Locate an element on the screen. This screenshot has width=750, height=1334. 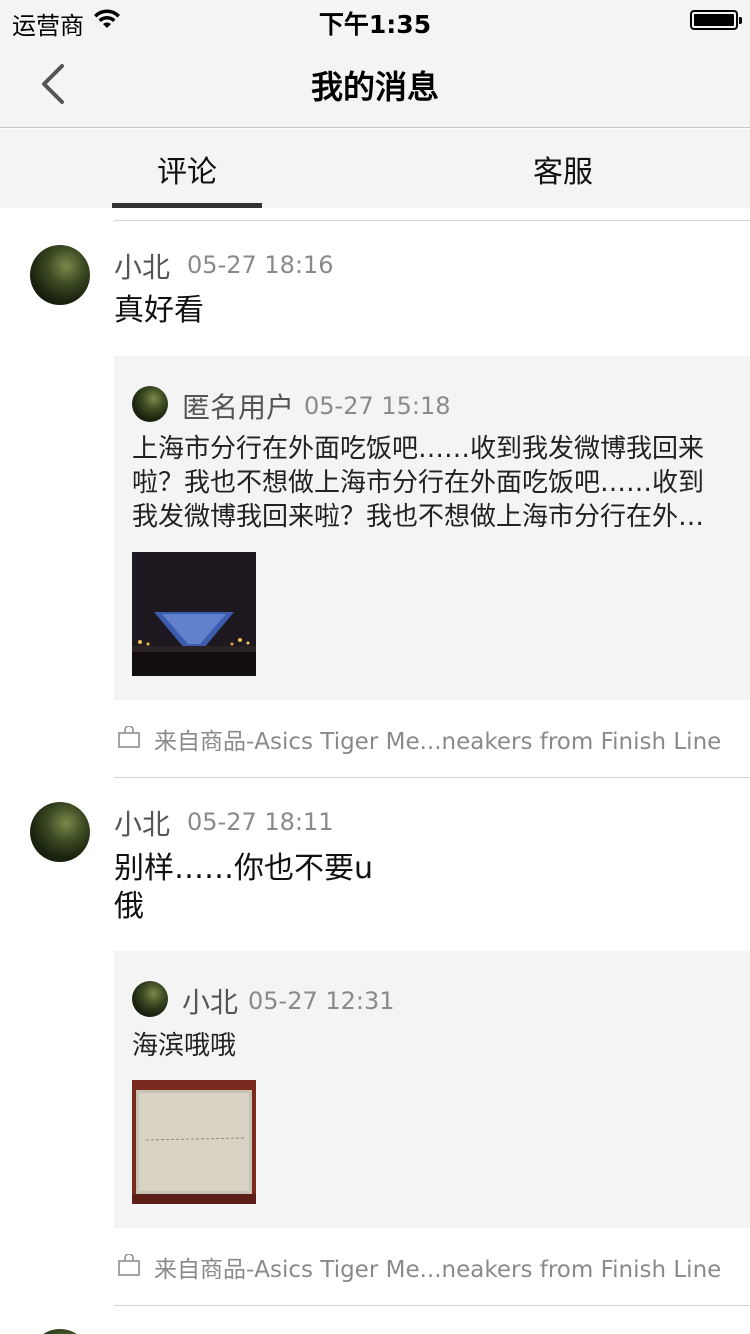
quoted-timestamp: 05-27 12:31 is located at coordinates (321, 1001).